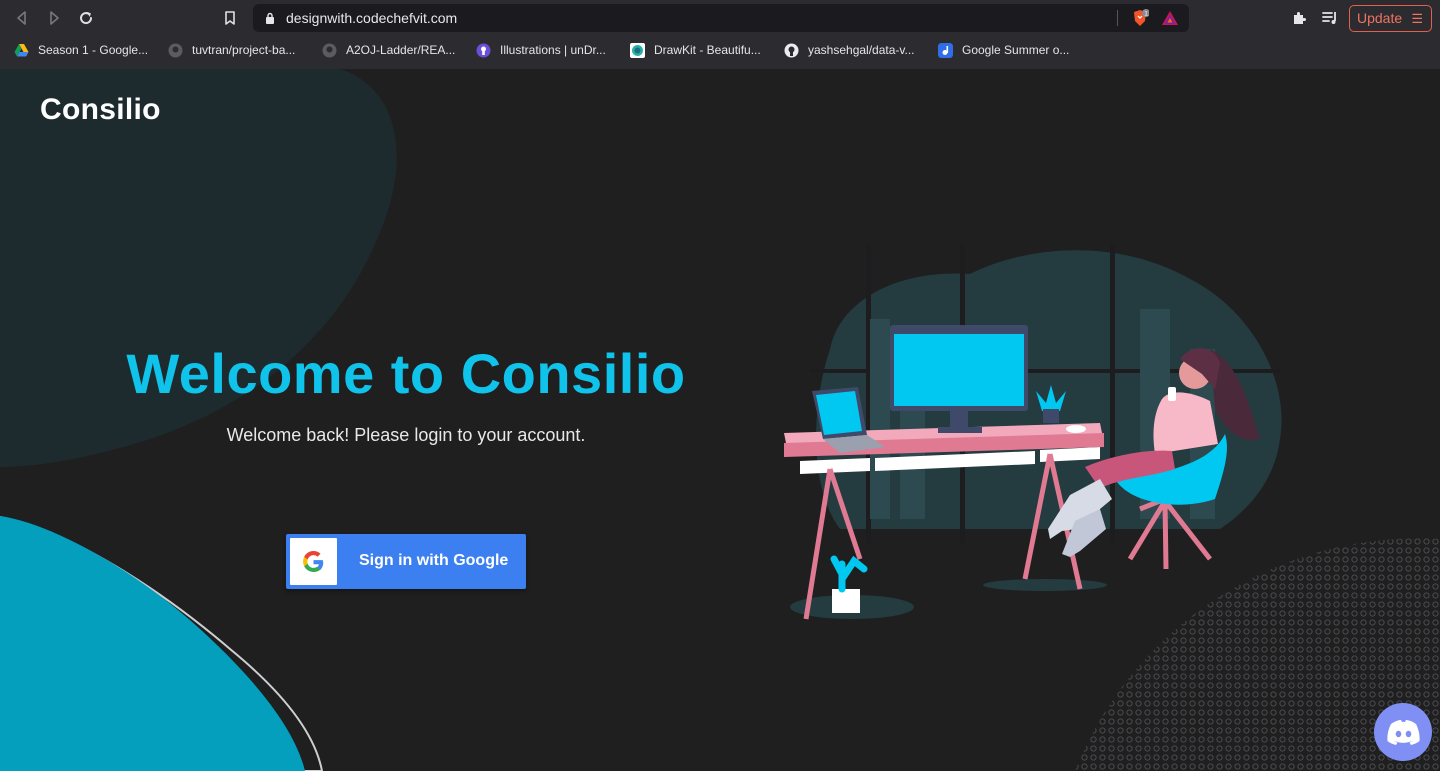  What do you see at coordinates (1170, 18) in the screenshot?
I see `brave-rewards-icon` at bounding box center [1170, 18].